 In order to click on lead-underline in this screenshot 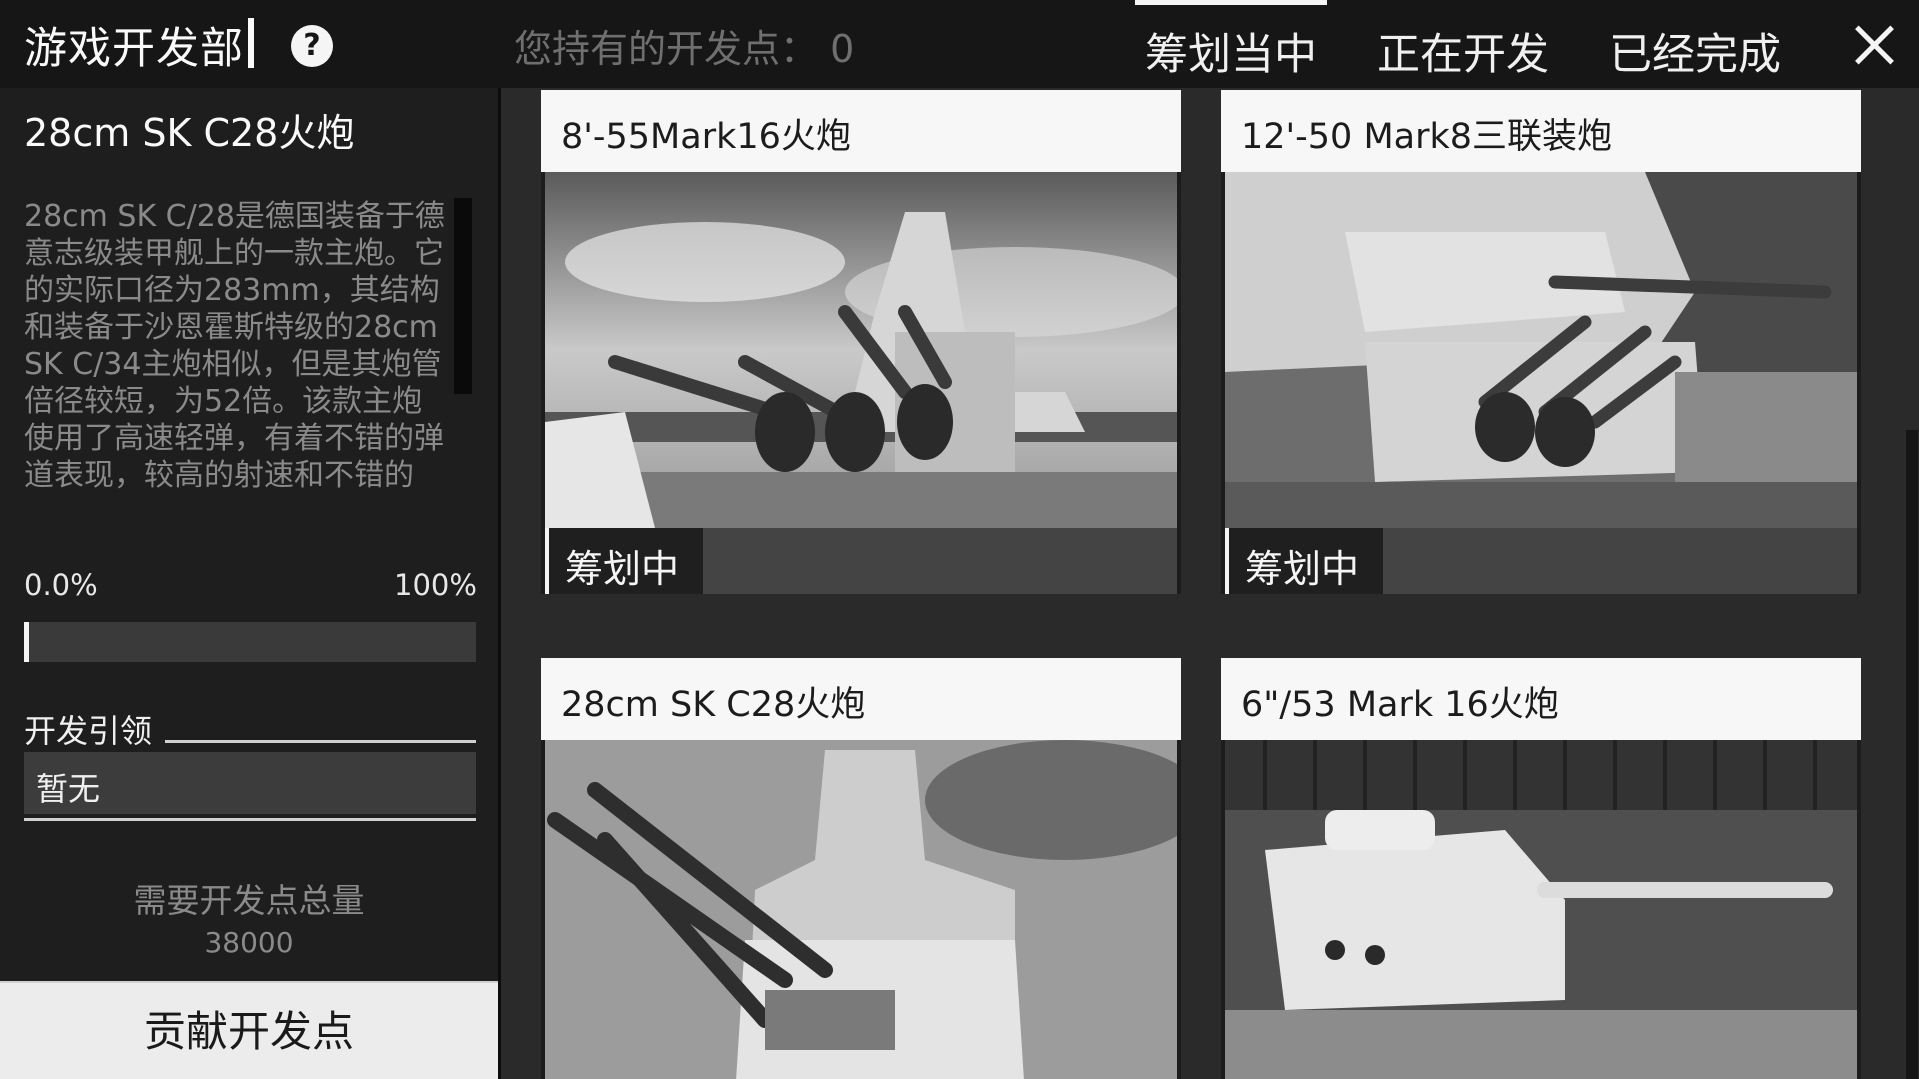, I will do `click(250, 819)`.